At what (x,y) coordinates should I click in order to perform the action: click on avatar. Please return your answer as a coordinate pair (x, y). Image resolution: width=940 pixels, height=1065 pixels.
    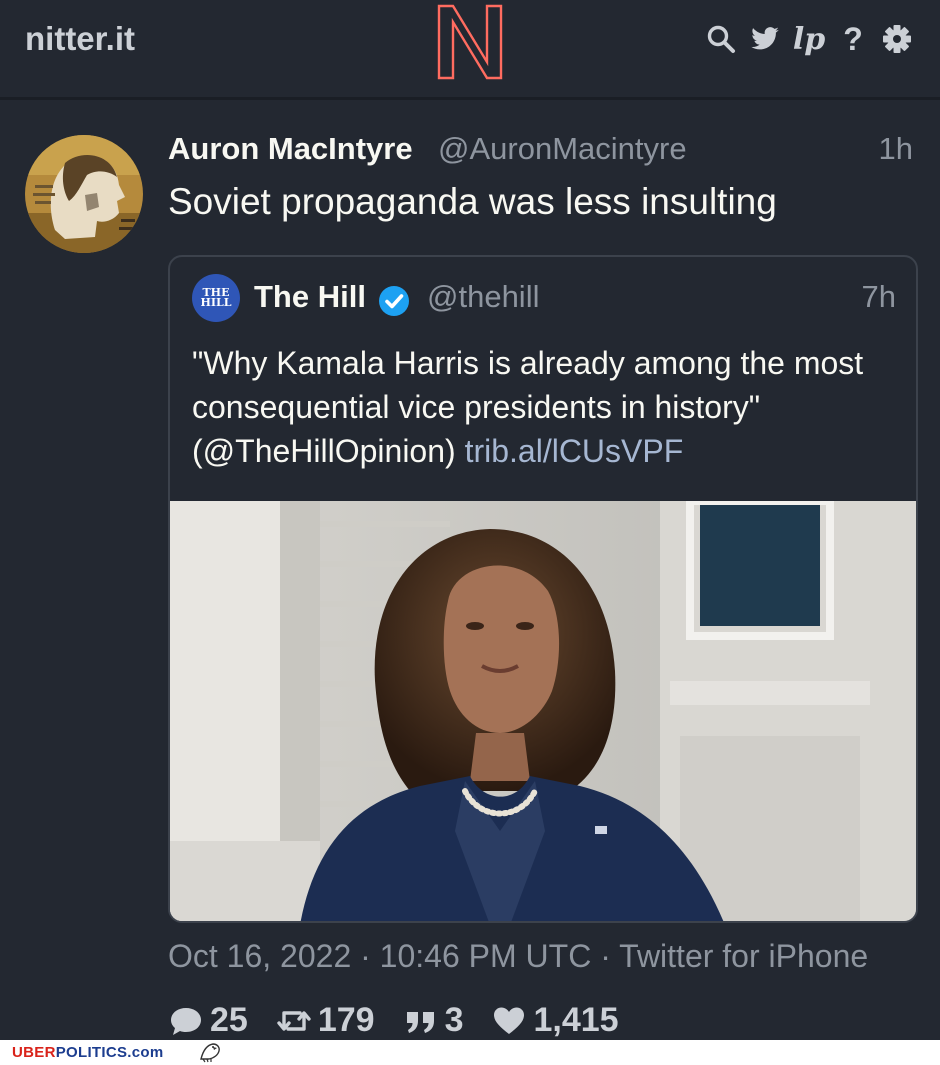
    Looking at the image, I should click on (84, 194).